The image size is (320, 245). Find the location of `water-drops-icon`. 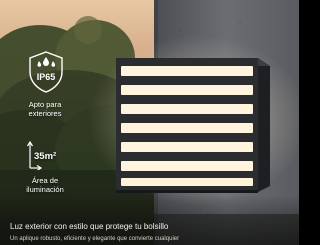

water-drops-icon is located at coordinates (46, 62).